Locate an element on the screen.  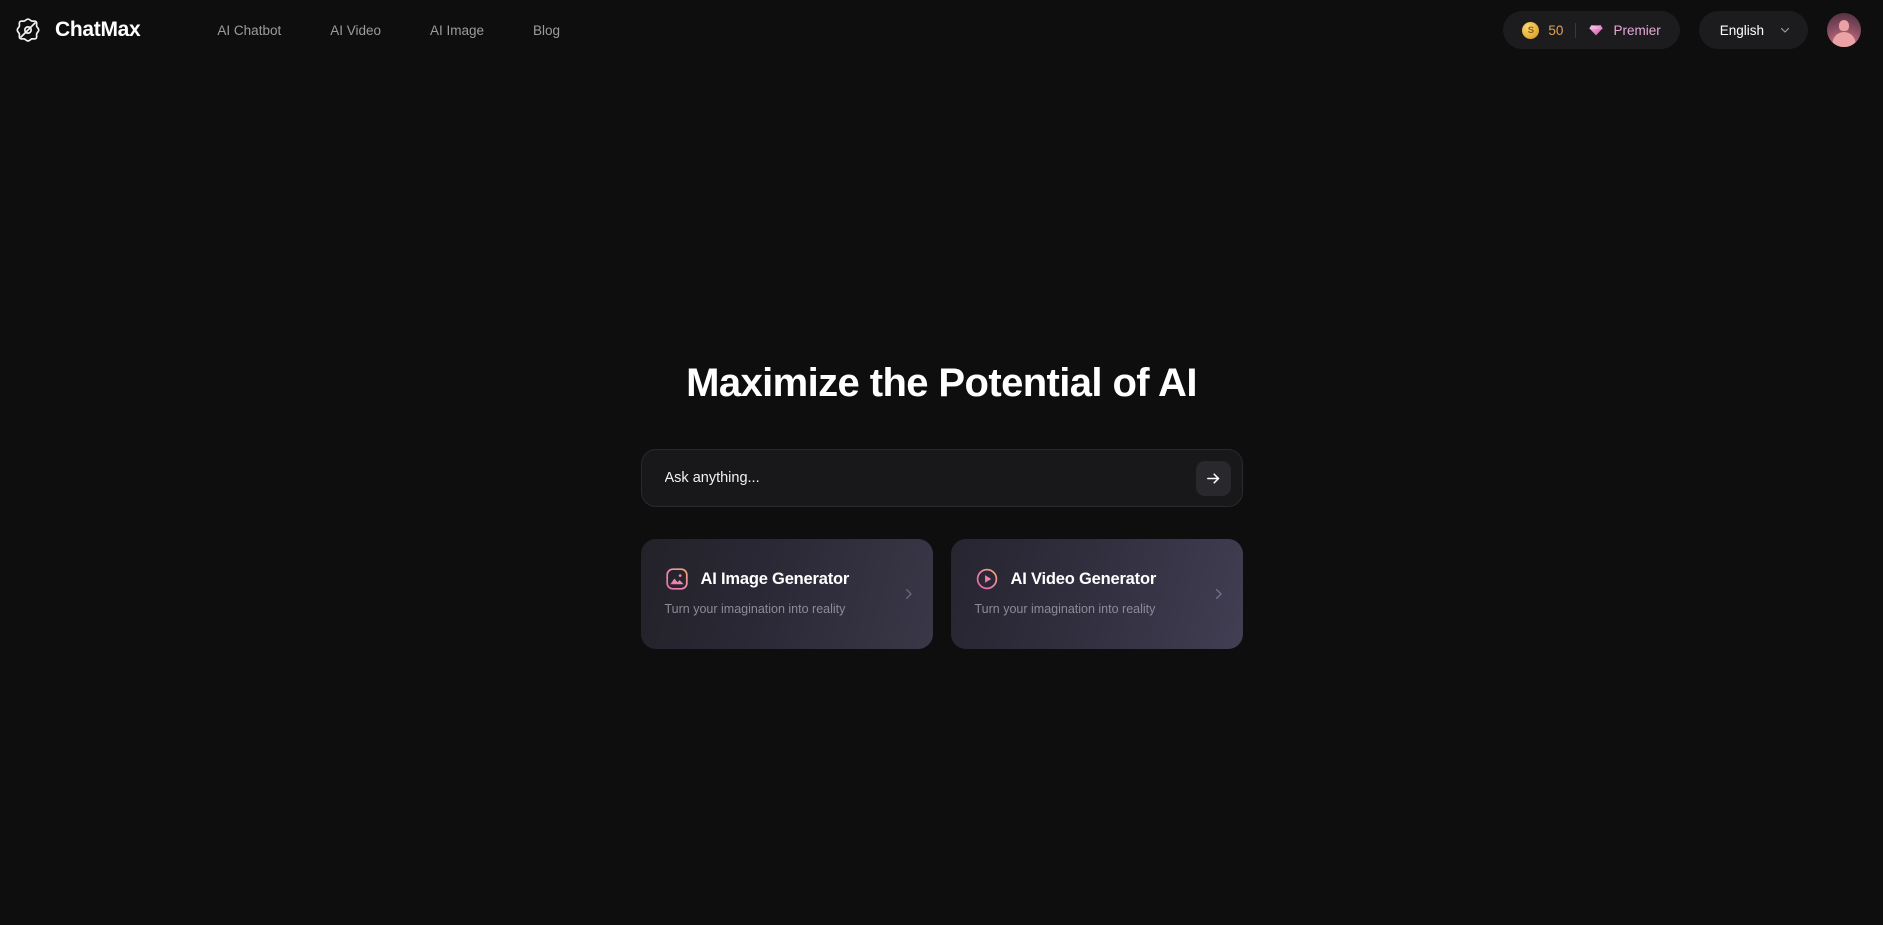
ask-anything-box is located at coordinates (941, 478).